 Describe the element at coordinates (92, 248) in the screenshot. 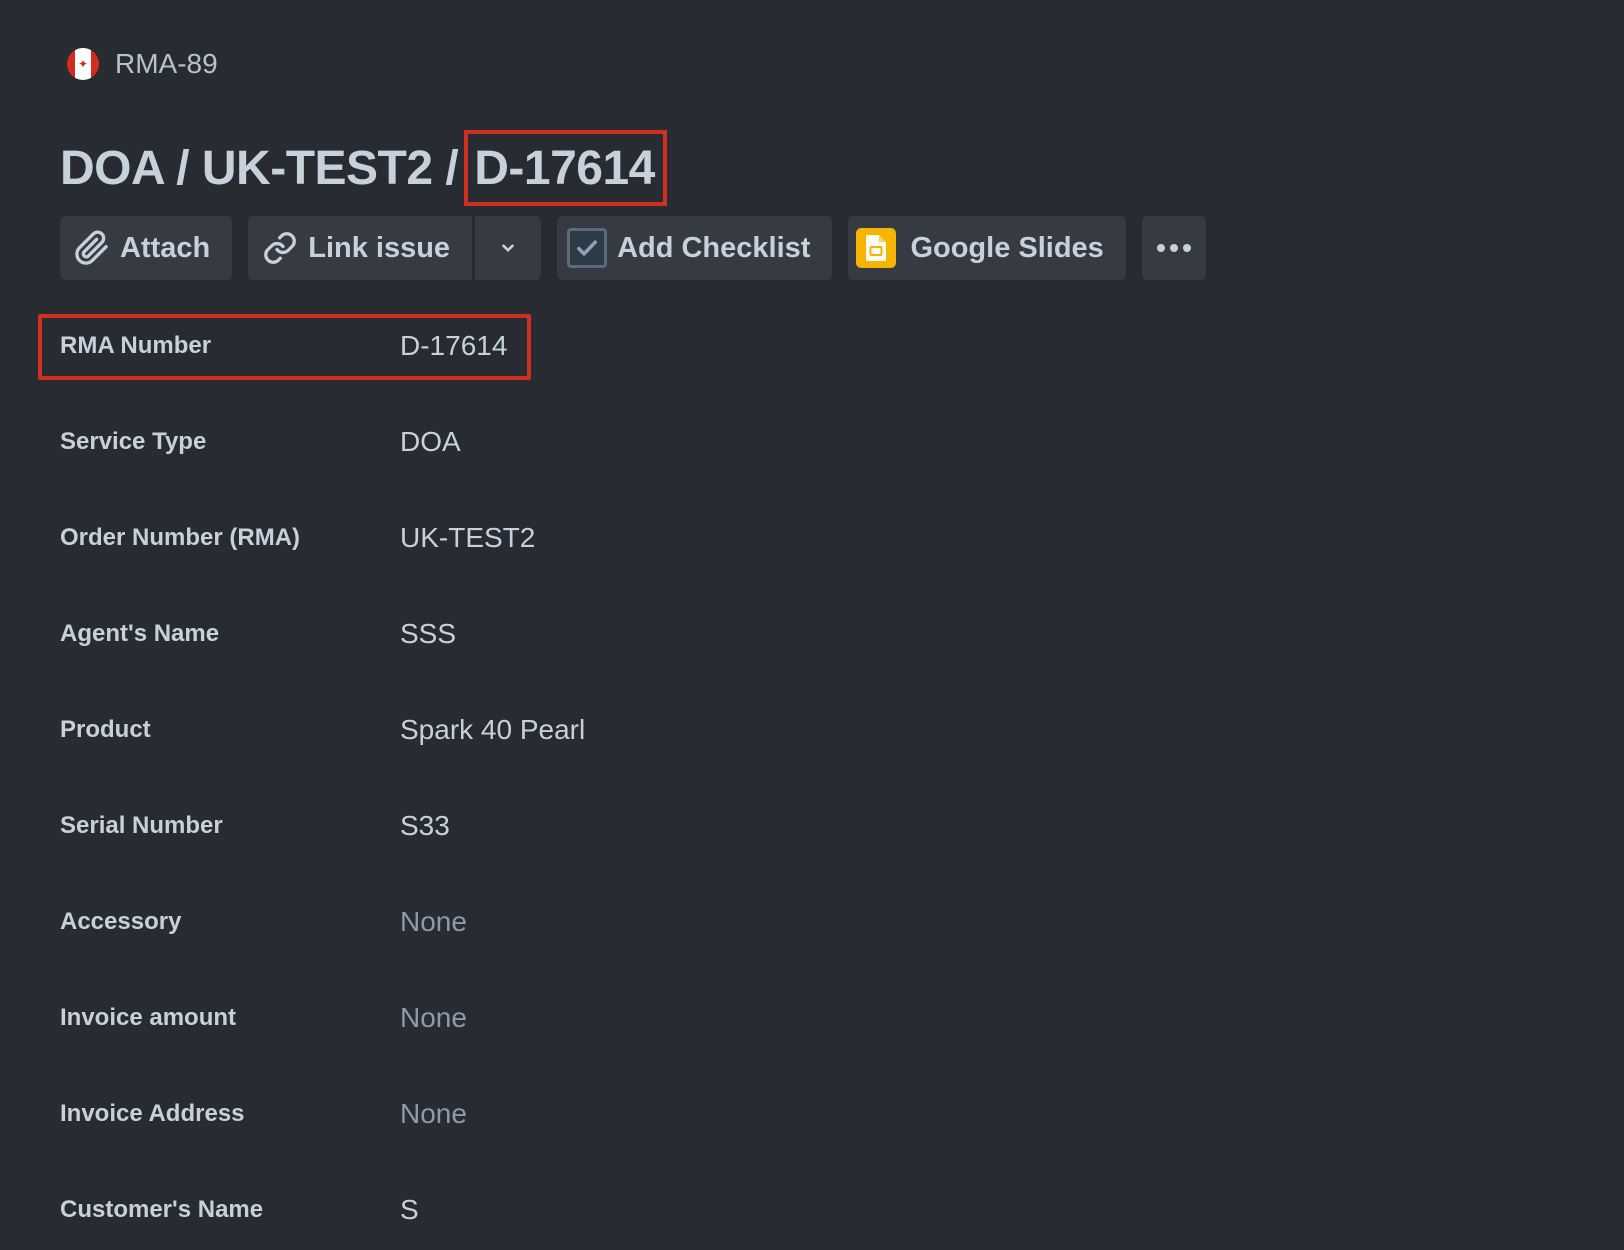

I see `paperclip-icon` at that location.